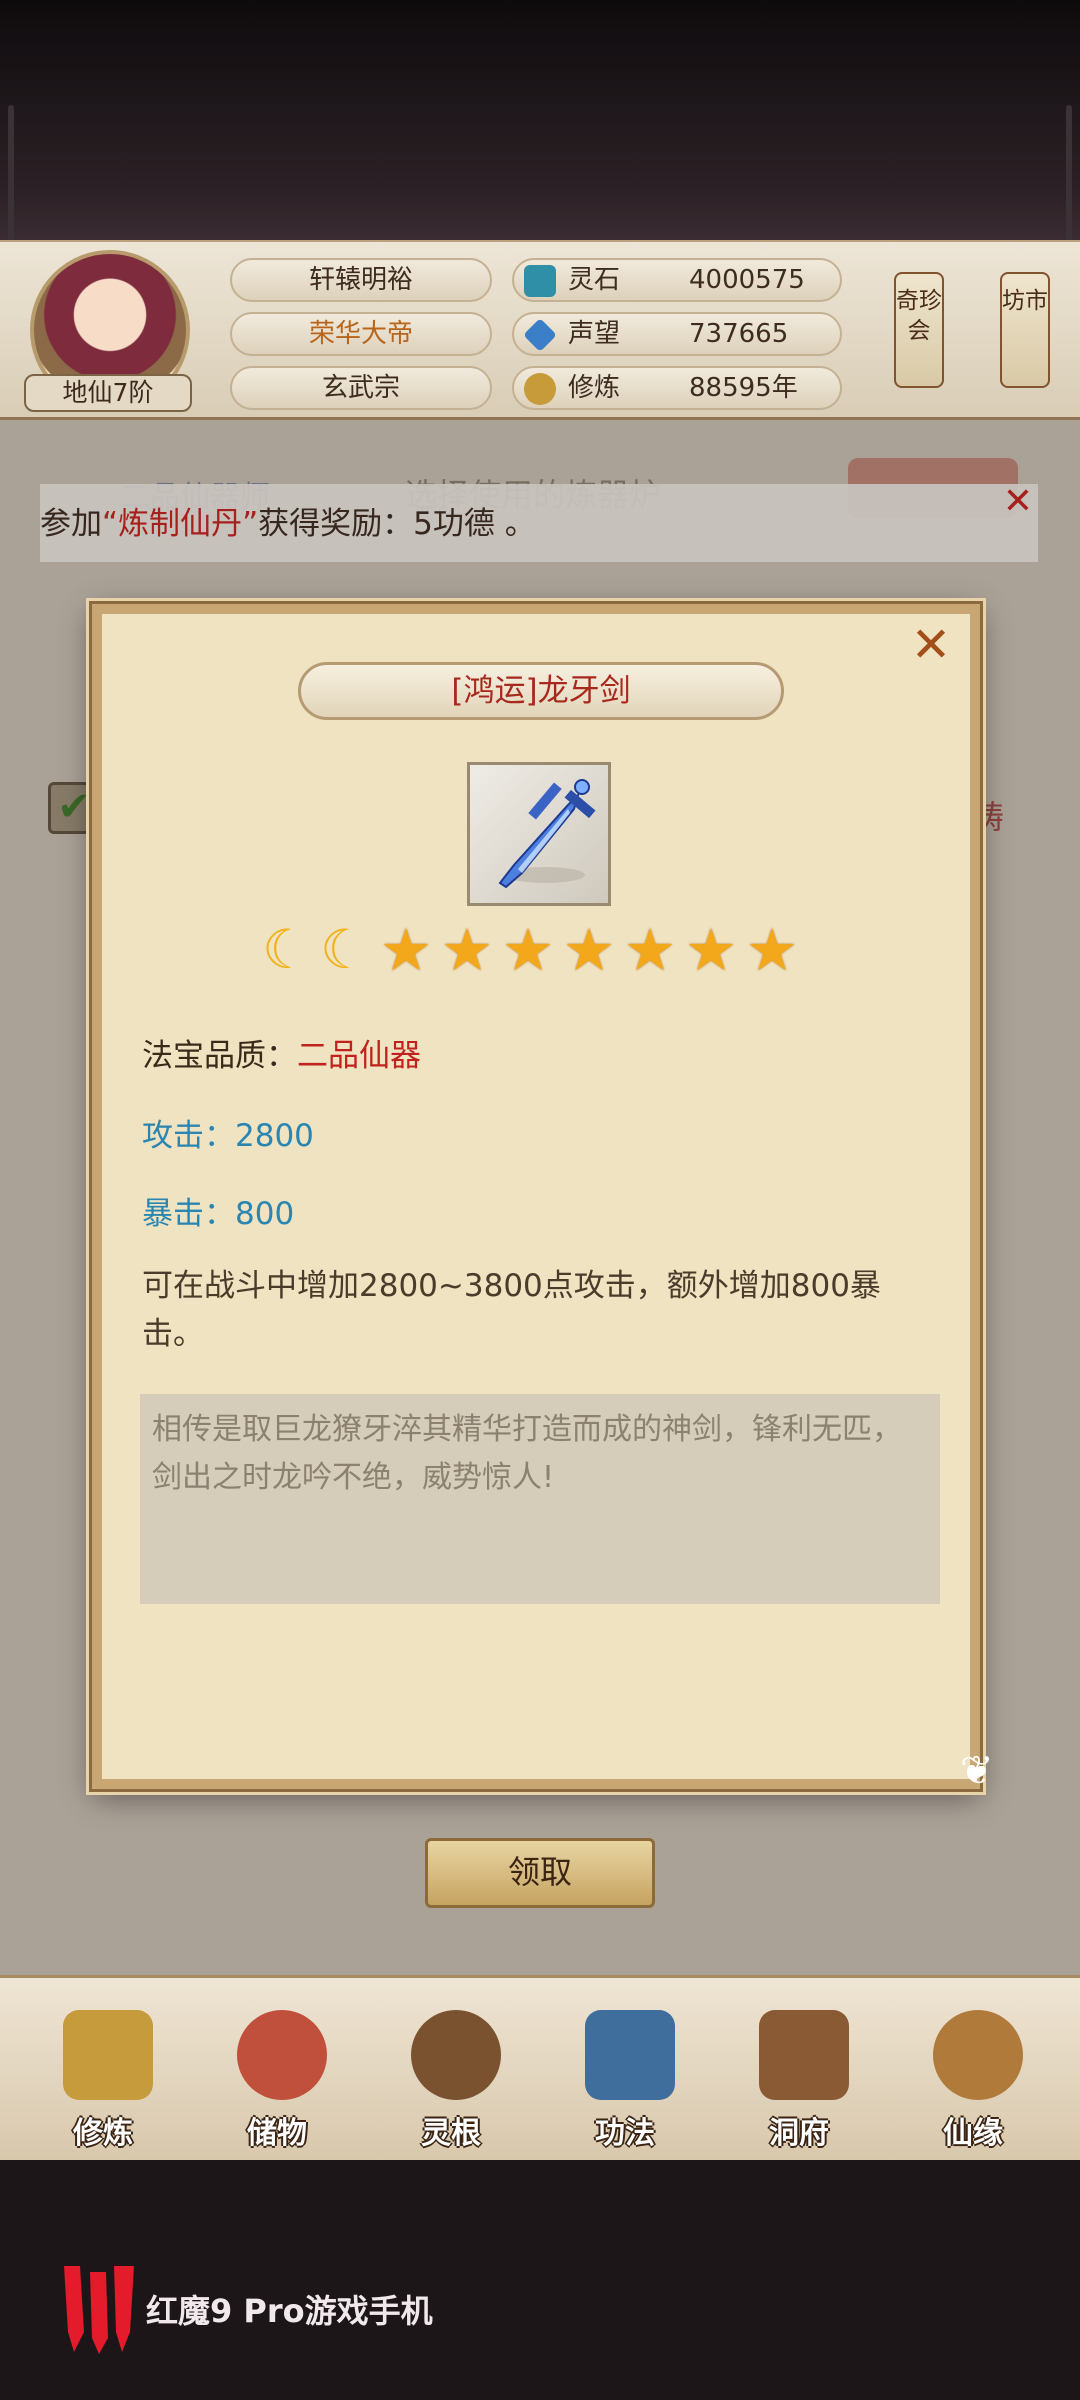 Image resolution: width=1080 pixels, height=2400 pixels. What do you see at coordinates (677, 280) in the screenshot?
I see `spirit-stone-counter: 灵石 4000575` at bounding box center [677, 280].